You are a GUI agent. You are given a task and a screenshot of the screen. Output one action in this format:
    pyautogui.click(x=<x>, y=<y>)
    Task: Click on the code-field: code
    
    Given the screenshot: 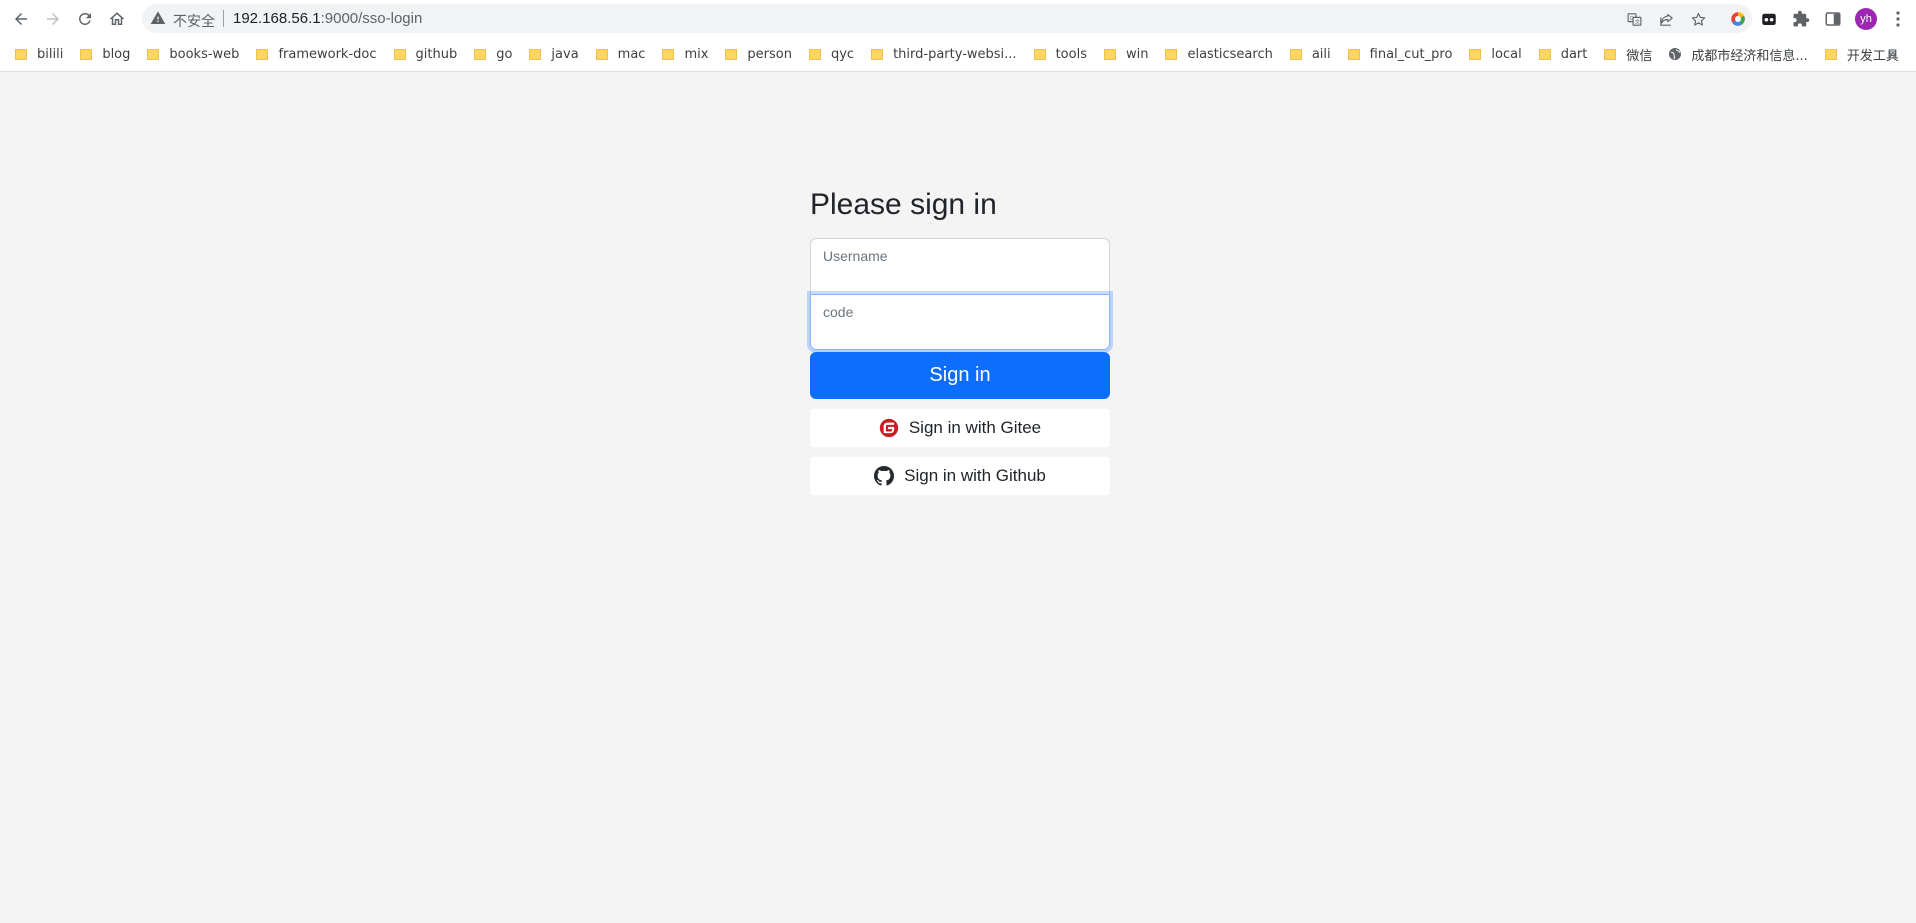 What is the action you would take?
    pyautogui.click(x=960, y=322)
    